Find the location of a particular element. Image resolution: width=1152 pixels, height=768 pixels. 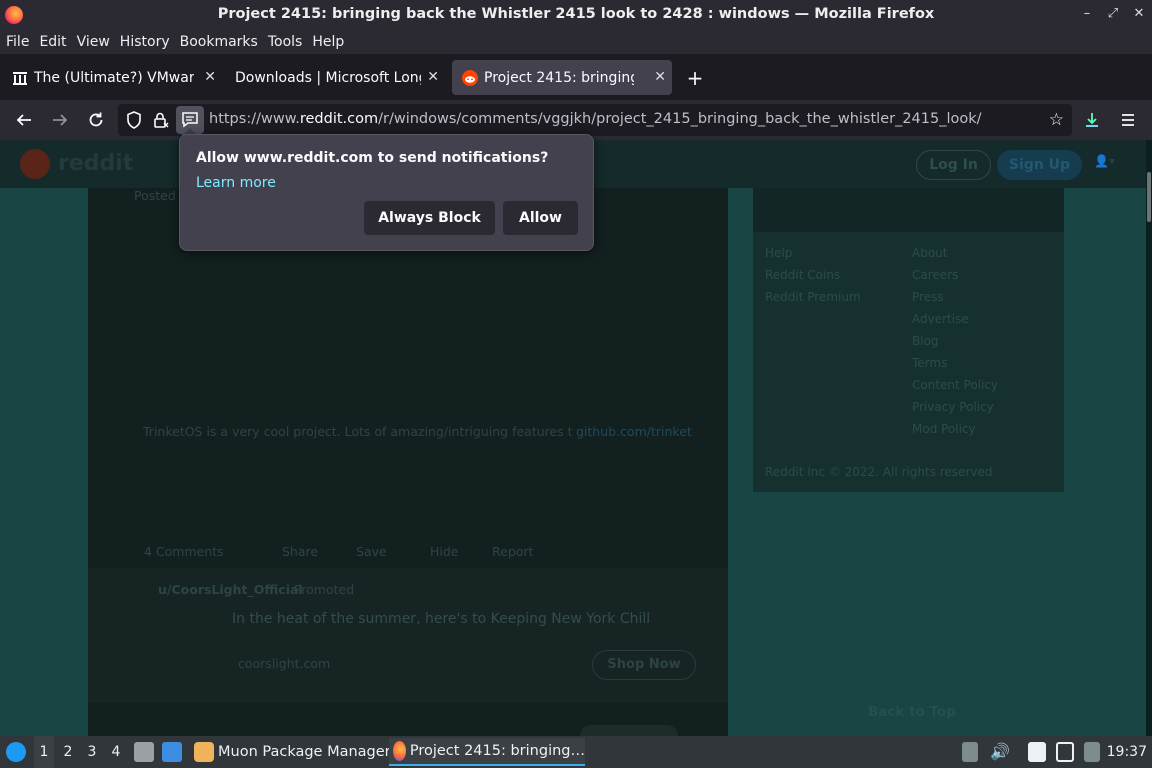

ad-promoted-tag: · Promoted is located at coordinates (320, 589).